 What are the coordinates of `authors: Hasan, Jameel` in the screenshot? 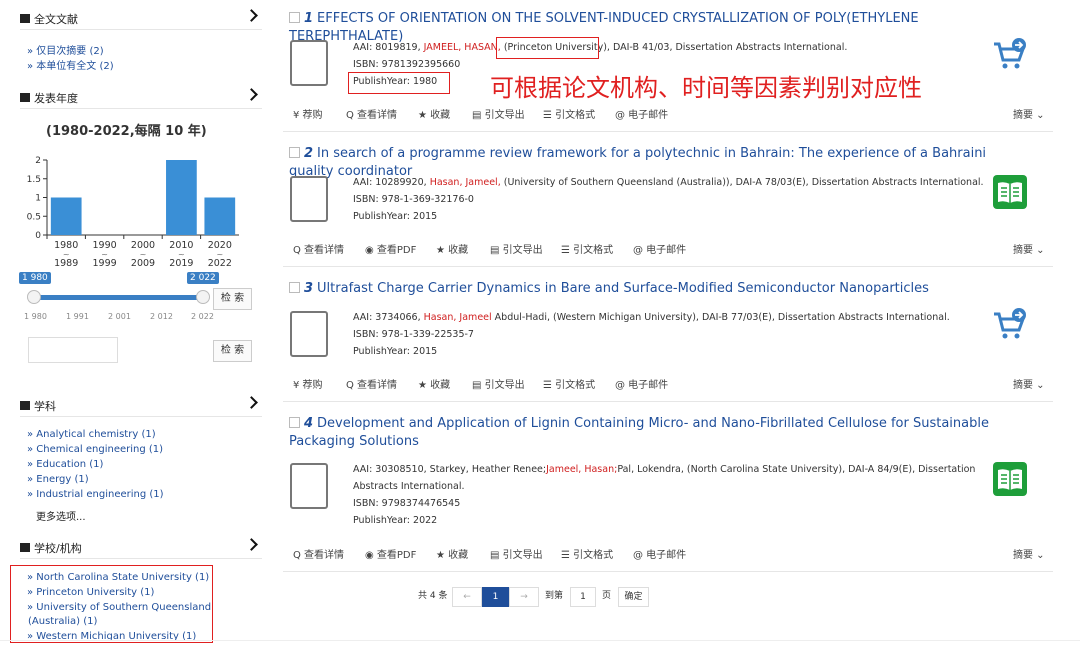 It's located at (458, 317).